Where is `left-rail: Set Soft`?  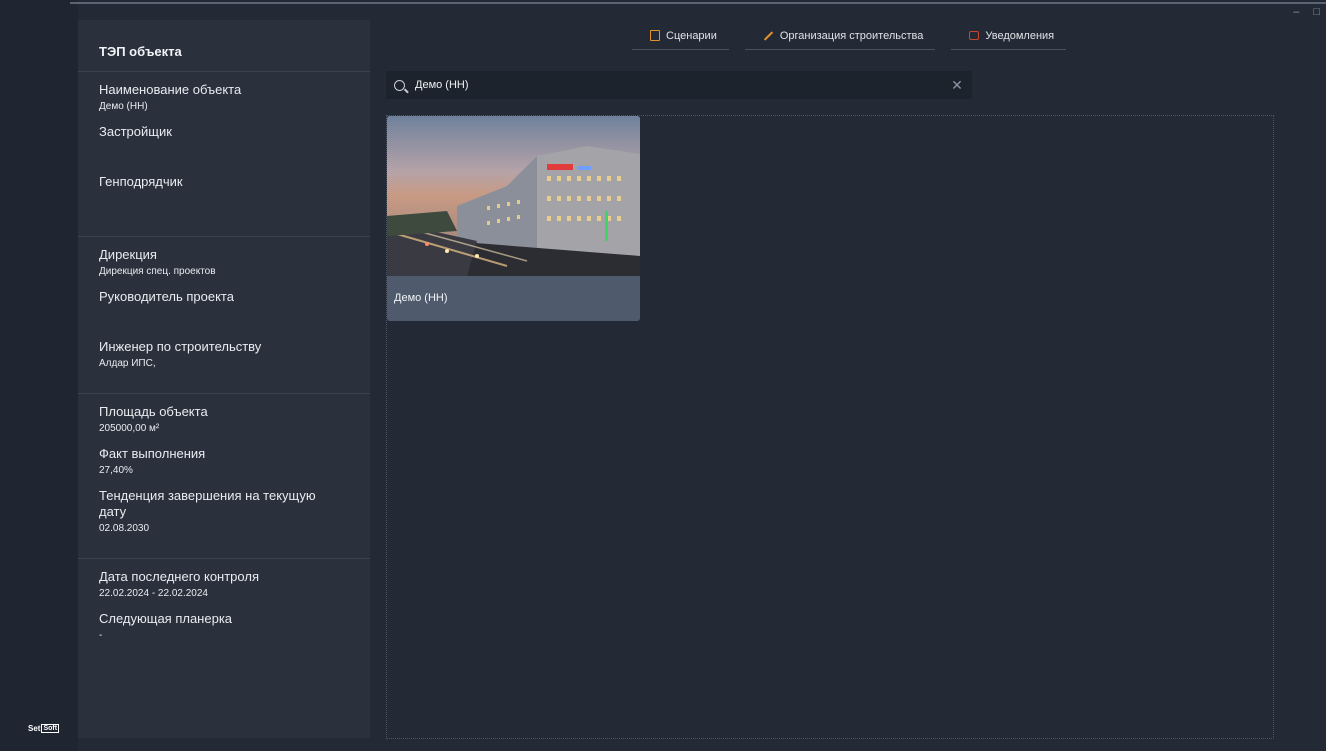
left-rail: Set Soft is located at coordinates (39, 375).